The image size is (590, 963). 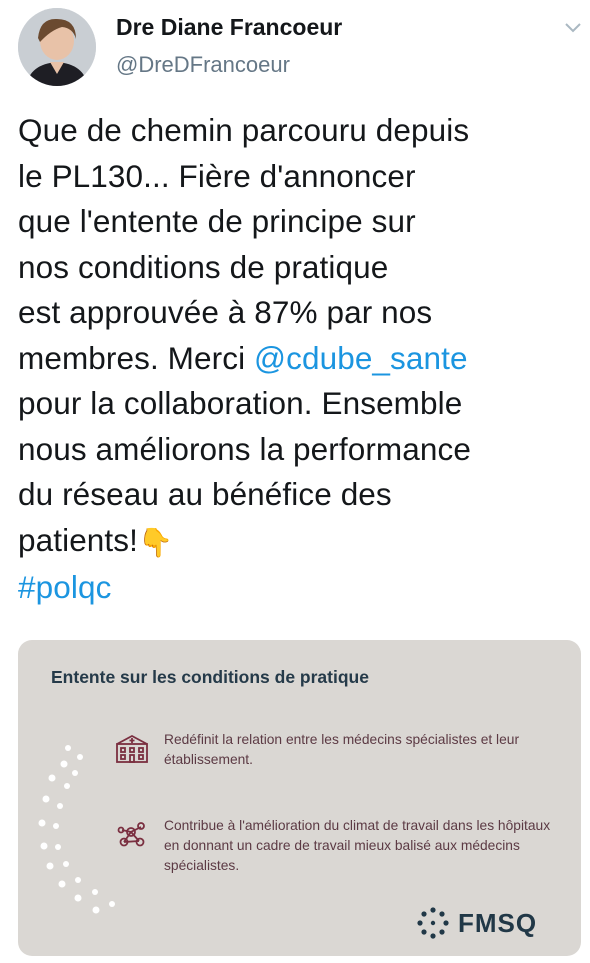 I want to click on tweet-line: que l'entente de principe sur, so click(x=217, y=221).